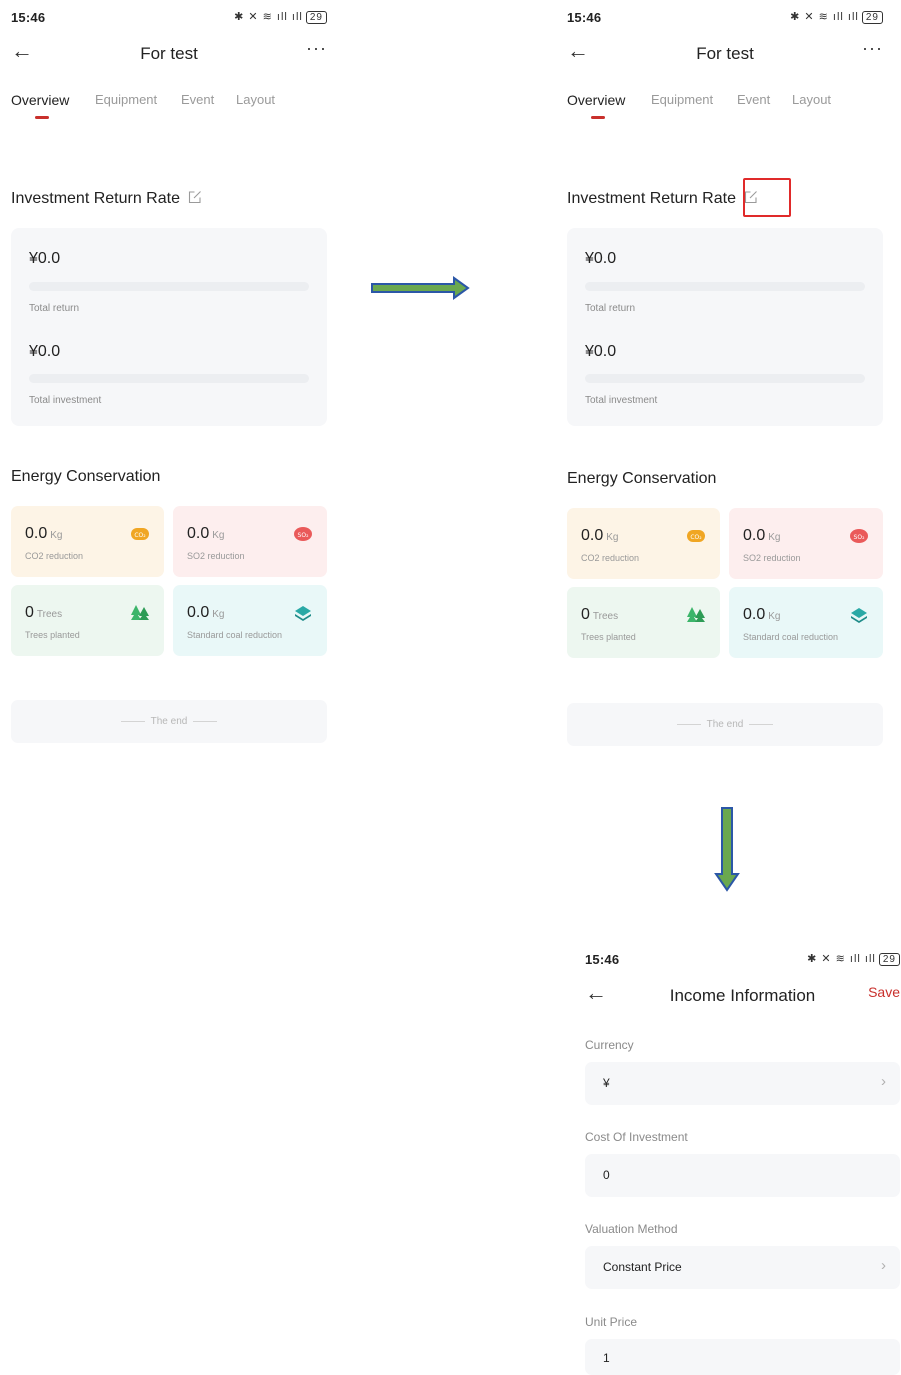 This screenshot has height=1375, width=901. I want to click on currency-value: ¥, so click(606, 1083).